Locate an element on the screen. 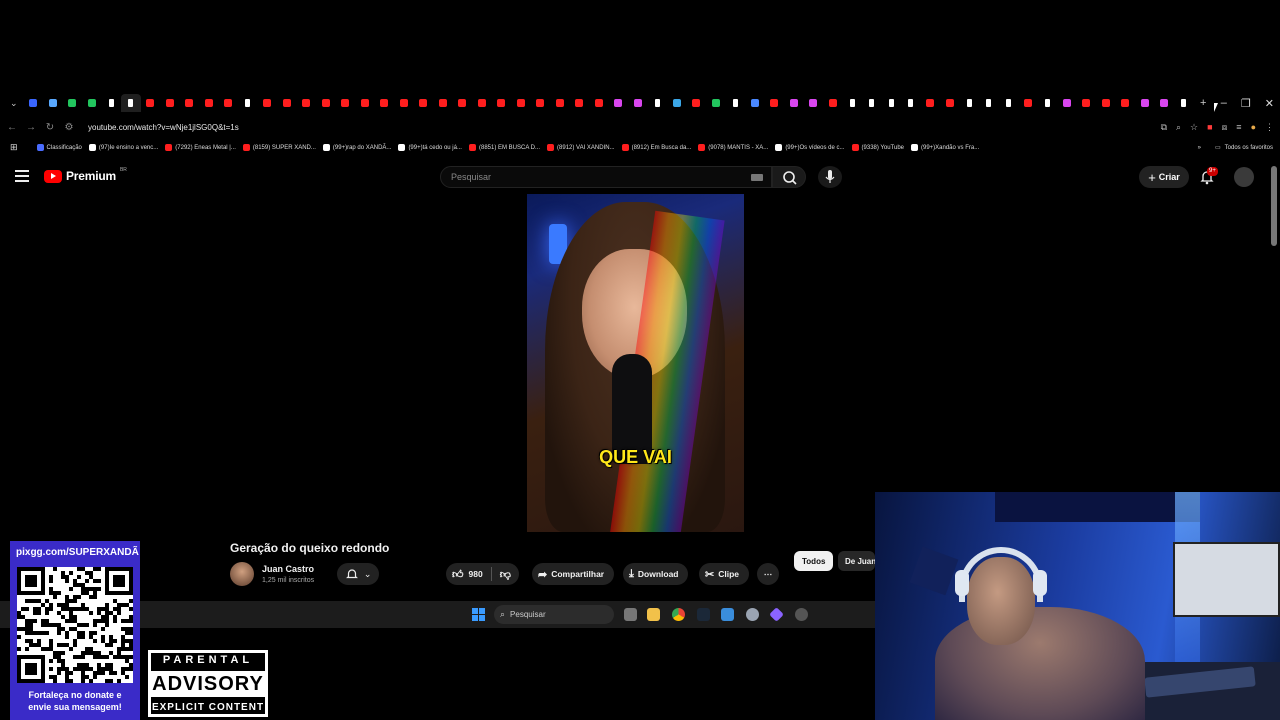 The image size is (1280, 720). tab-active is located at coordinates (131, 103).